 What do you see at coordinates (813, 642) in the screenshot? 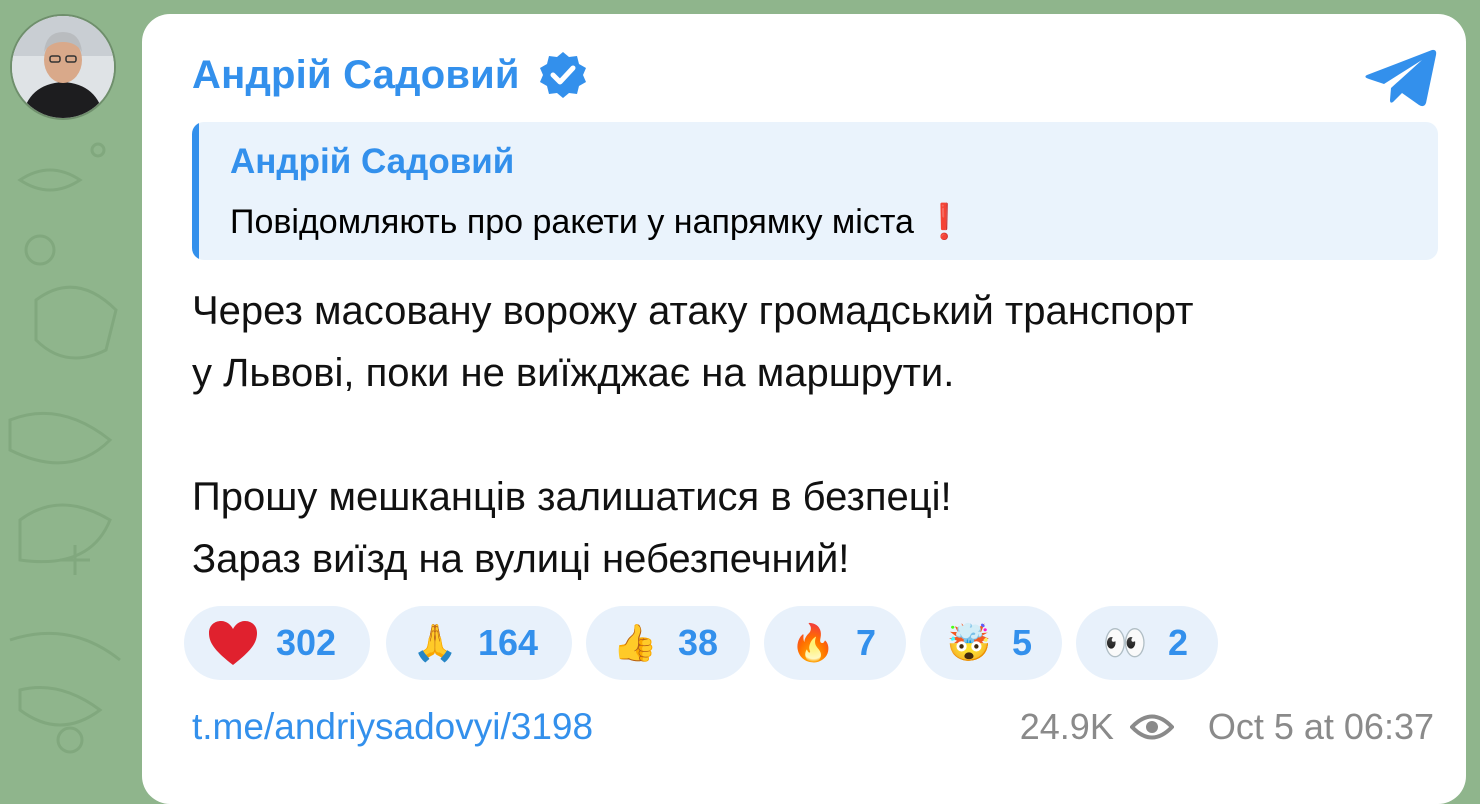
I see `fire-icon: 🔥` at bounding box center [813, 642].